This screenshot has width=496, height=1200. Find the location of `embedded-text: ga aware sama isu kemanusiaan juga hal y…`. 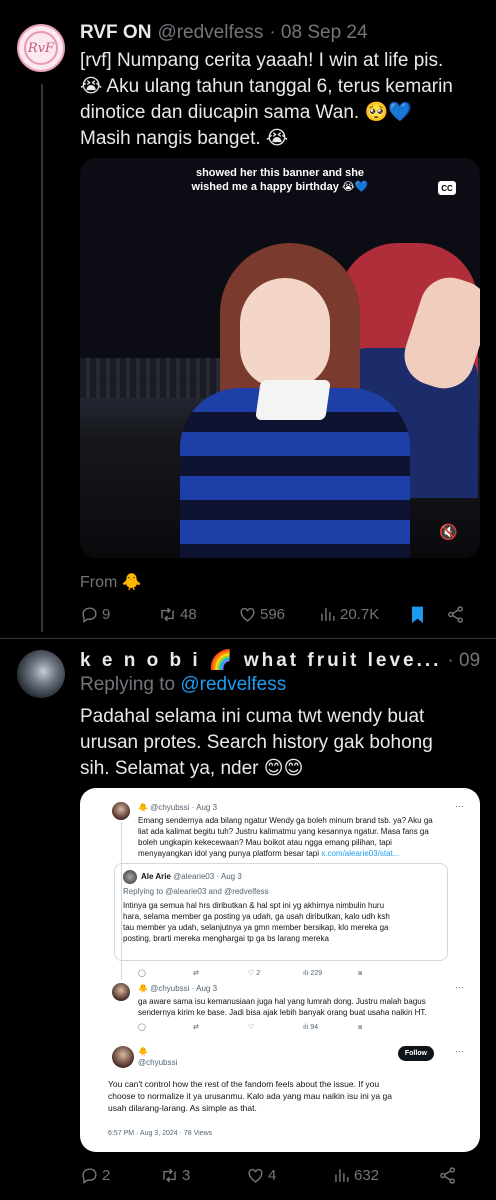

embedded-text: ga aware sama isu kemanusiaan juga hal y… is located at coordinates (298, 1007).